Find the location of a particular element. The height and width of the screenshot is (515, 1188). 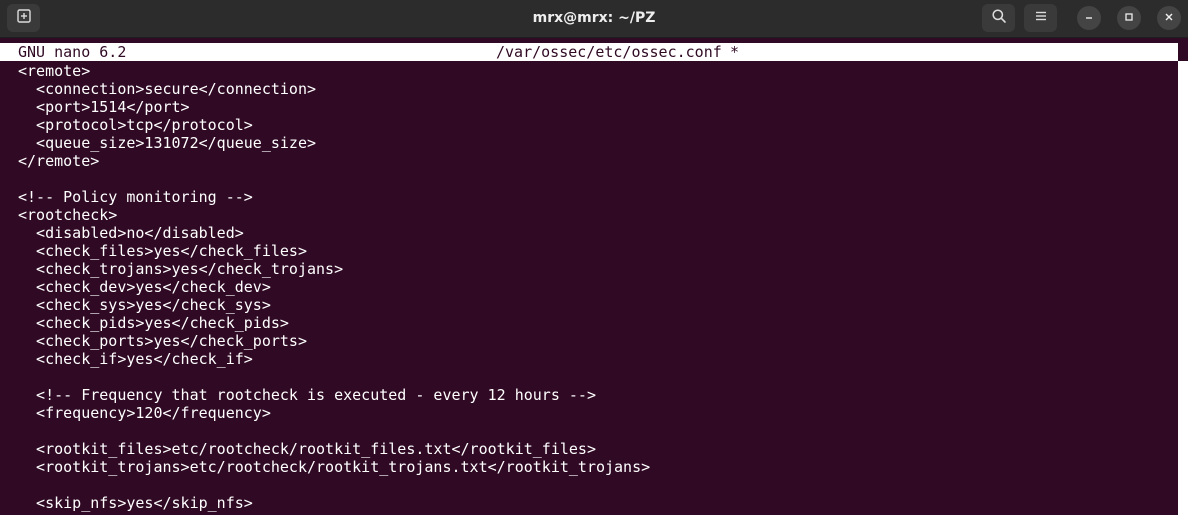

close-icon is located at coordinates (1169, 18).